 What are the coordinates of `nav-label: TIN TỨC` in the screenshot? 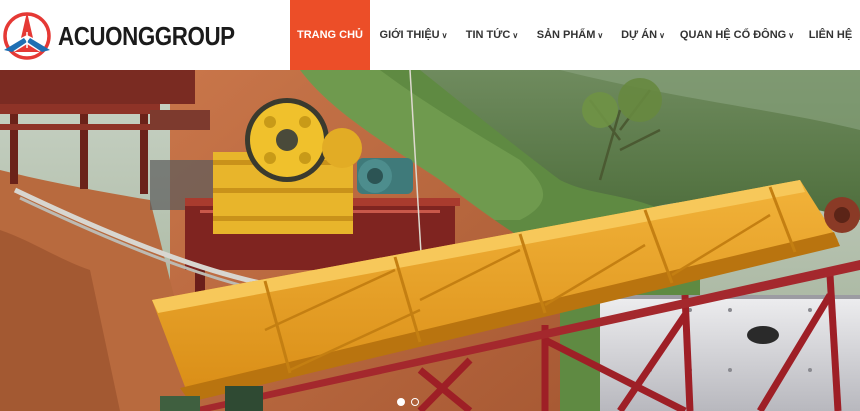 It's located at (488, 35).